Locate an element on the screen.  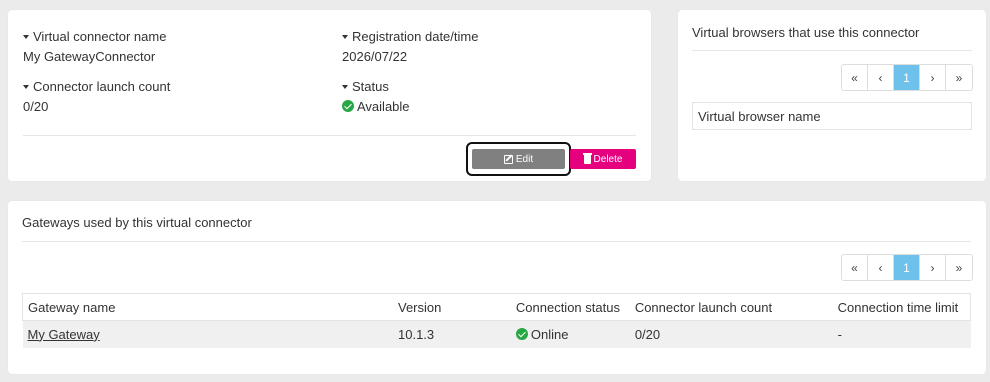
connector-name-label: Virtual connector name is located at coordinates (100, 36).